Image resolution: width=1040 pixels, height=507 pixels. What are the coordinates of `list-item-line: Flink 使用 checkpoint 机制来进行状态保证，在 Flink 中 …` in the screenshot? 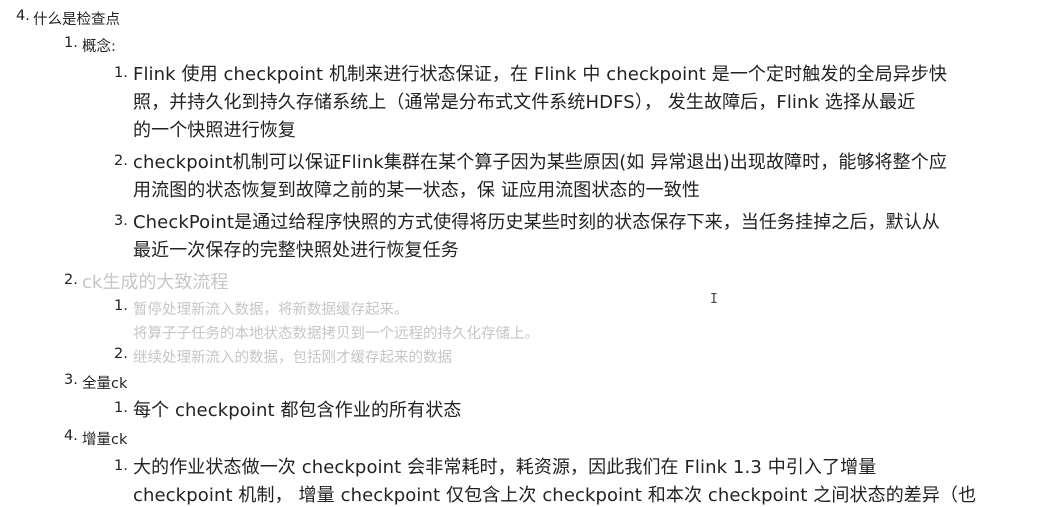 It's located at (540, 74).